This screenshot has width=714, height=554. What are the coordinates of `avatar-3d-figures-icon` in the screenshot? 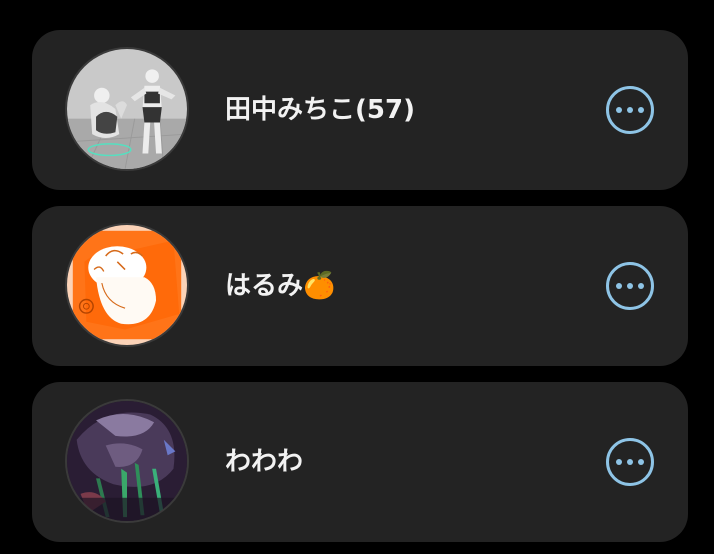 It's located at (127, 109).